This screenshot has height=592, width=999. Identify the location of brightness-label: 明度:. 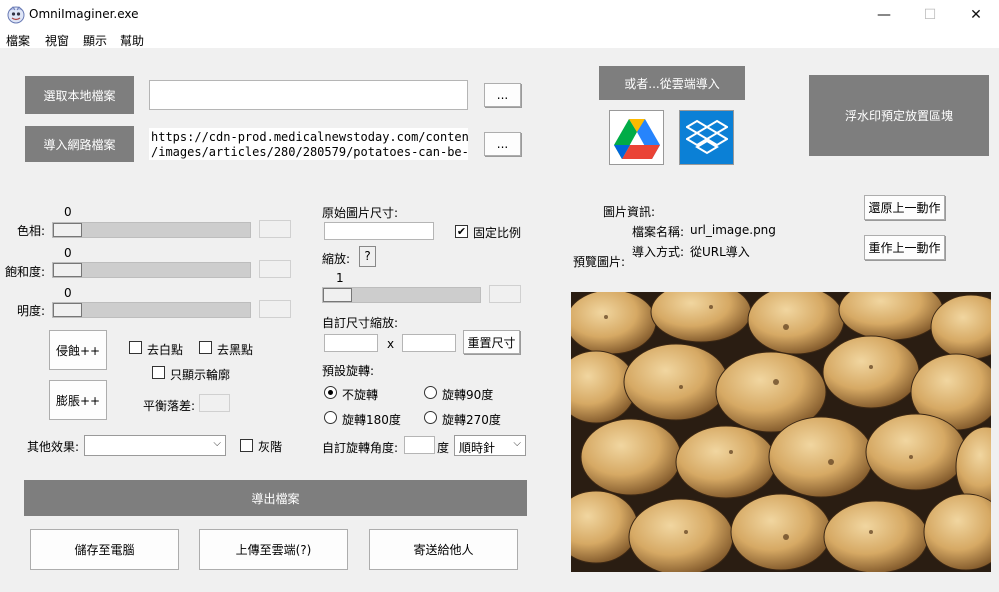
(31, 311).